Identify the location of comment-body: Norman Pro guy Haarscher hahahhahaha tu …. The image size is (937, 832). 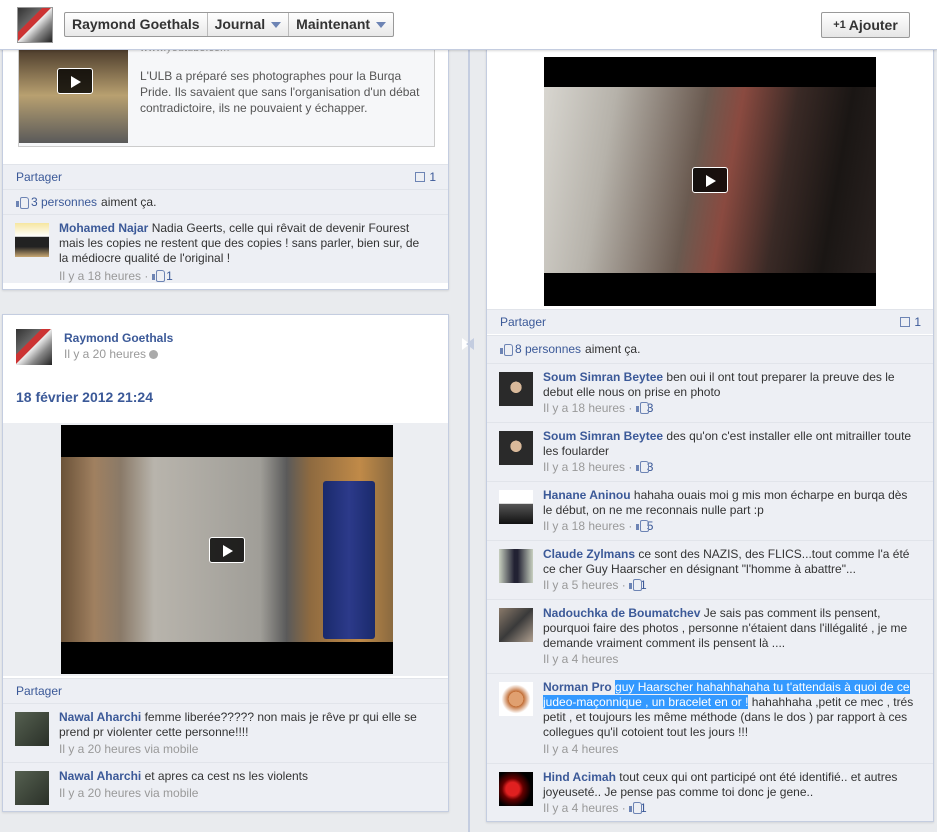
(729, 710).